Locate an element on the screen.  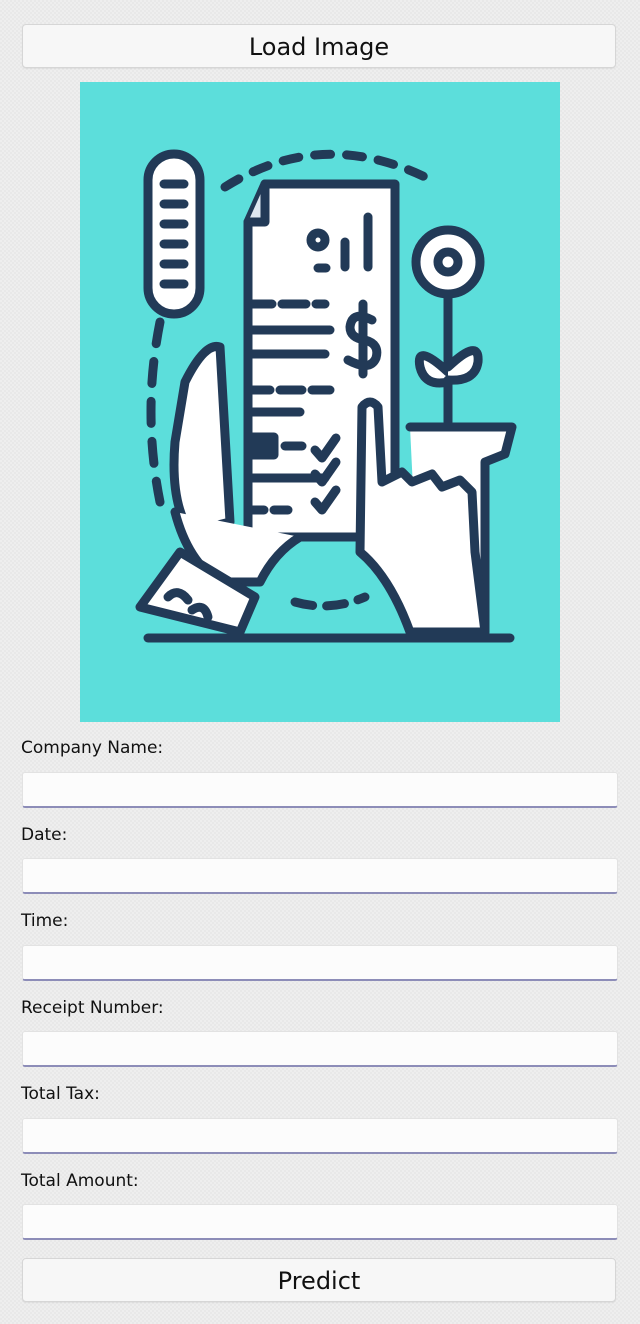
receipt-number-label: Receipt Number: is located at coordinates (92, 1008).